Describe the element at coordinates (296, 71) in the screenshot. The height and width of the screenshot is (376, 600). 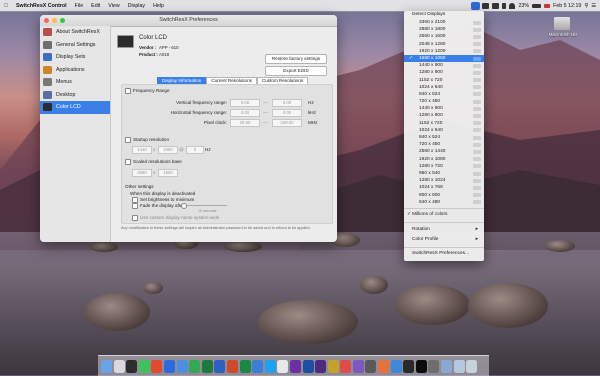
I see `export-edid-button: Export EDID` at that location.